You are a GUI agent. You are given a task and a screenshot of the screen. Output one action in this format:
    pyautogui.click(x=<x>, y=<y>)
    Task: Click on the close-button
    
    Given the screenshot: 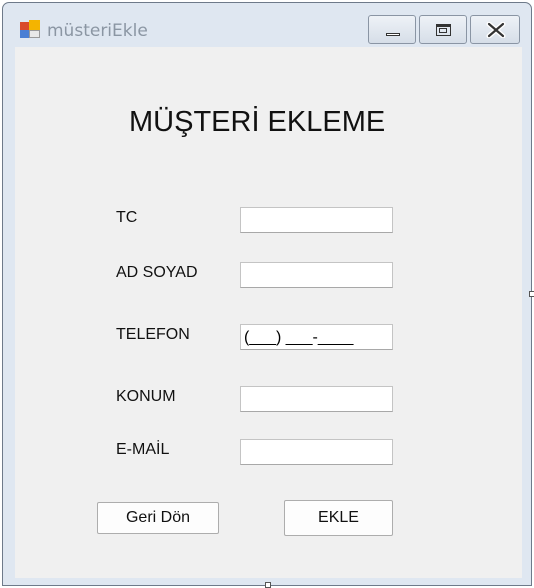 What is the action you would take?
    pyautogui.click(x=495, y=29)
    